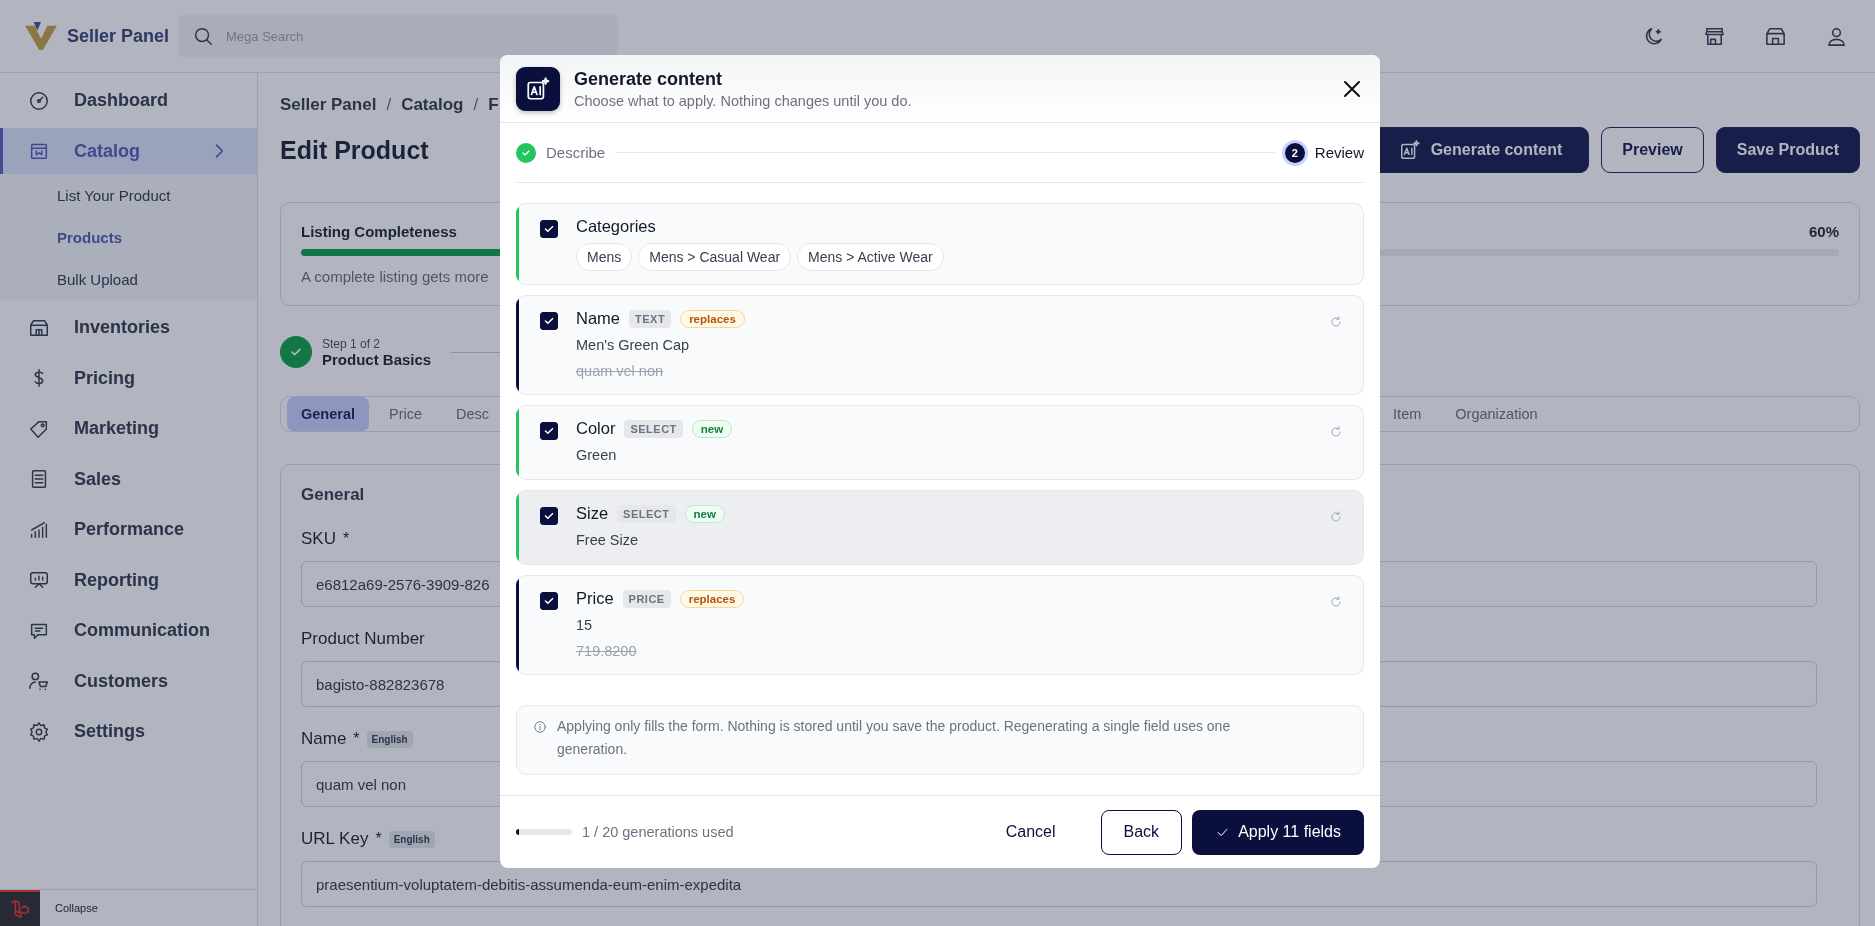  What do you see at coordinates (39, 580) in the screenshot?
I see `presentation-icon` at bounding box center [39, 580].